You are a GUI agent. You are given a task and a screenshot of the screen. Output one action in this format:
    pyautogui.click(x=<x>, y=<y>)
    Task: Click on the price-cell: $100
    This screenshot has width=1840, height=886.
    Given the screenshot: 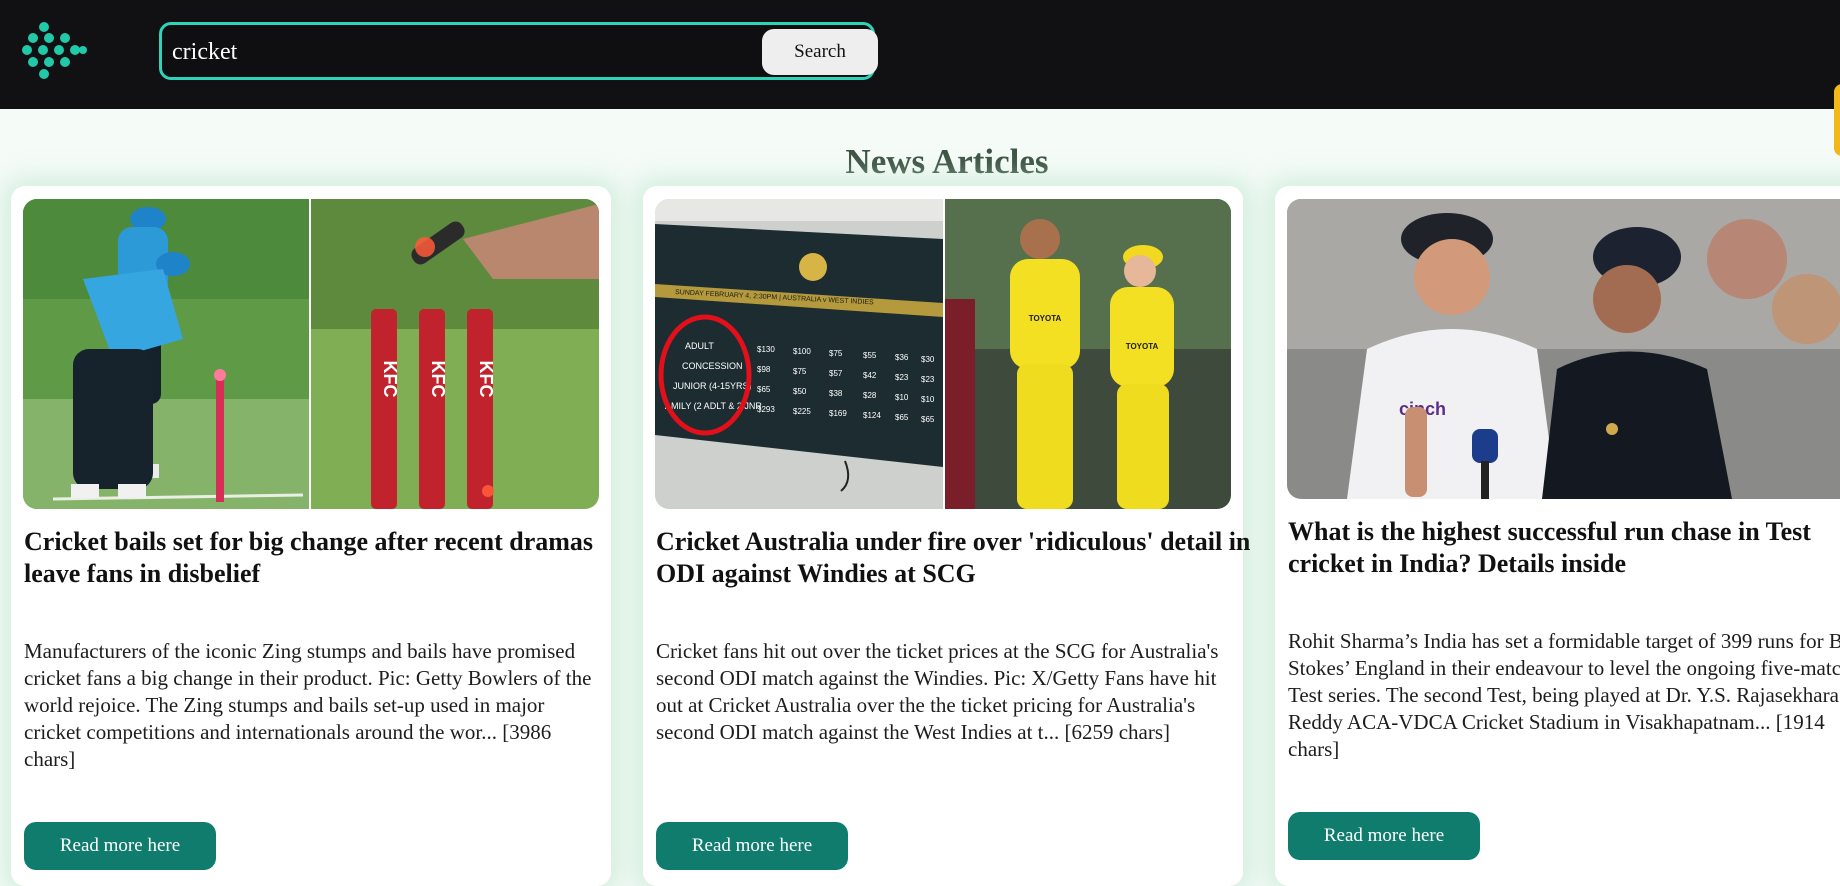 What is the action you would take?
    pyautogui.click(x=802, y=351)
    